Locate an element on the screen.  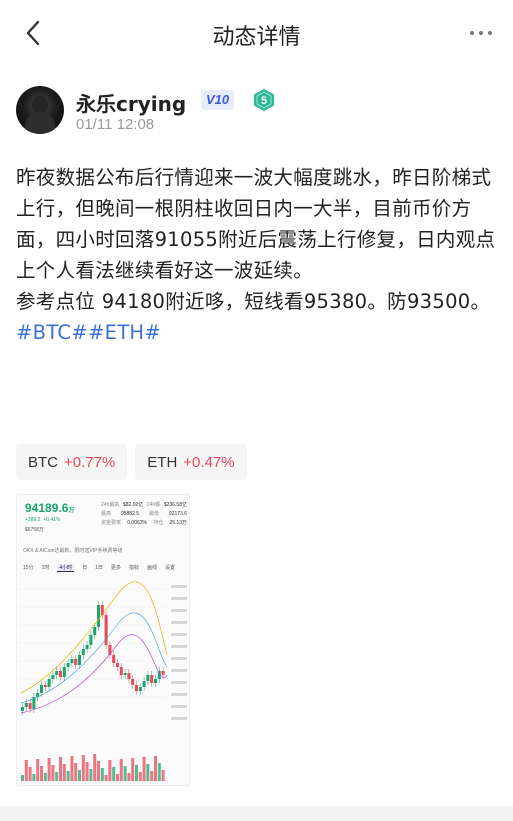
hashtag-btc: #BTC# is located at coordinates (52, 332).